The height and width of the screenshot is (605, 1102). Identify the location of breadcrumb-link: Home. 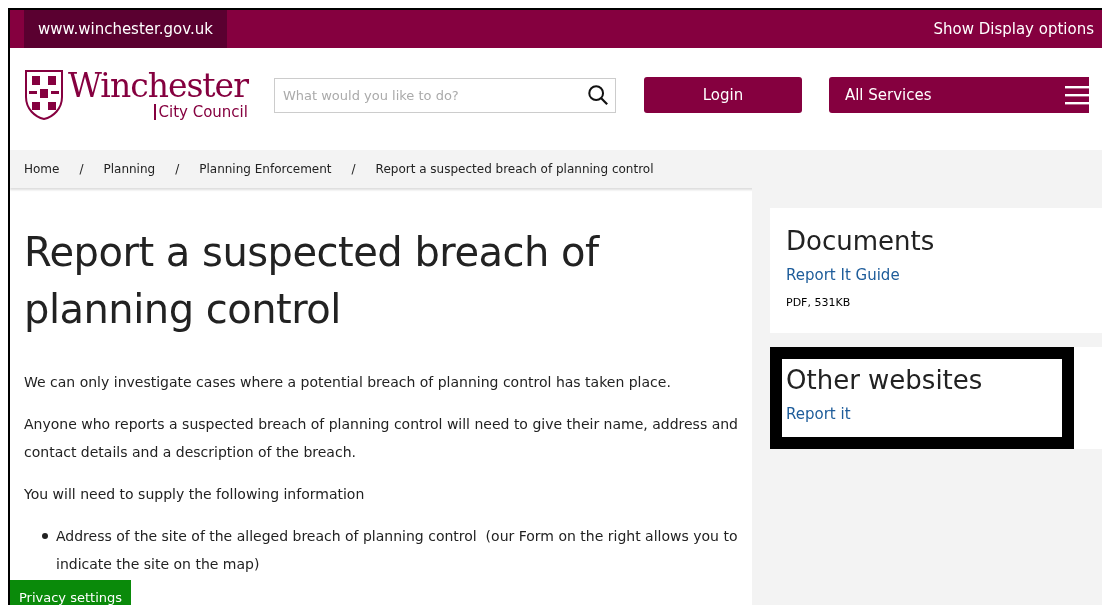
(42, 169).